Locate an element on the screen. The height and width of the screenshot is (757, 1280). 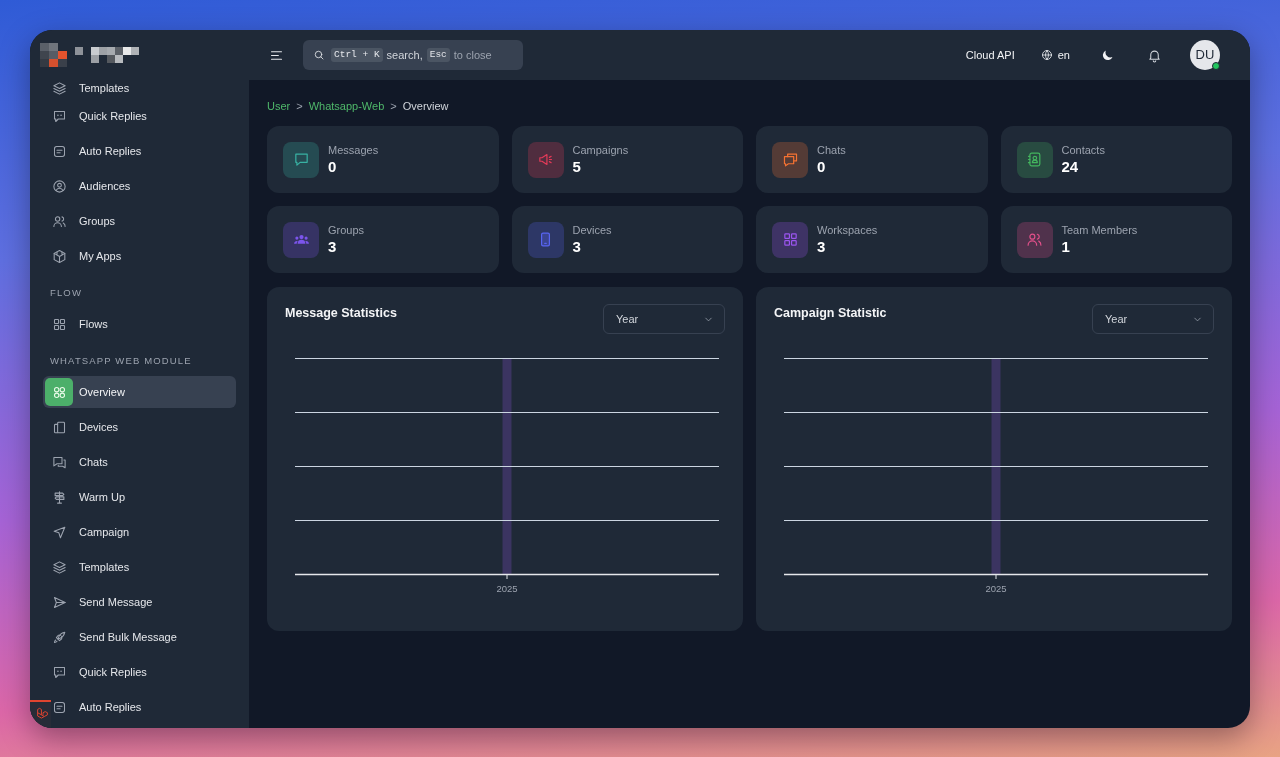
sidebar-item: Audiences is located at coordinates (91, 186).